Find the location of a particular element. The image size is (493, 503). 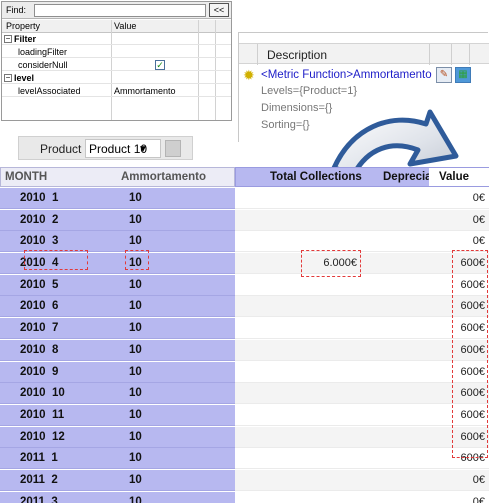

table-row: 2010 10 10 600€ is located at coordinates (244, 394).